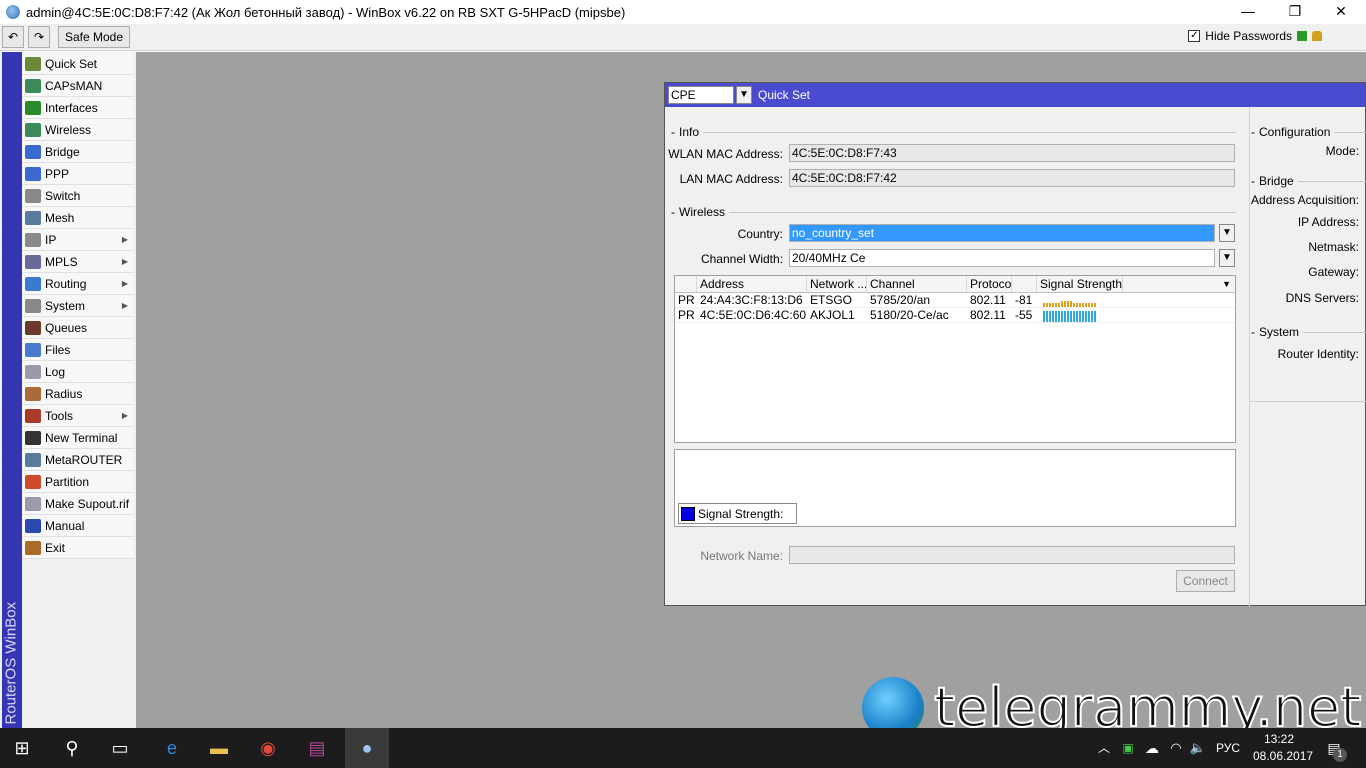  I want to click on sidebar-item-exit: Exit, so click(78, 548).